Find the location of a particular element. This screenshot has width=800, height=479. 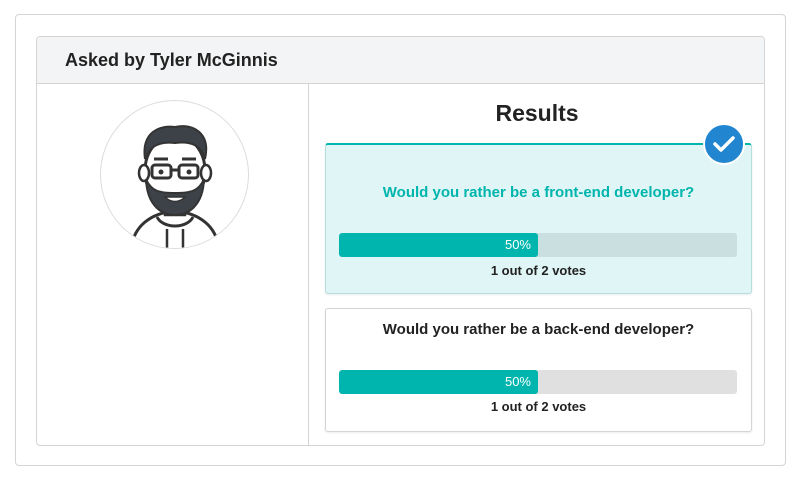

asked-by-label: Asked by Tyler McGinnis is located at coordinates (171, 60).